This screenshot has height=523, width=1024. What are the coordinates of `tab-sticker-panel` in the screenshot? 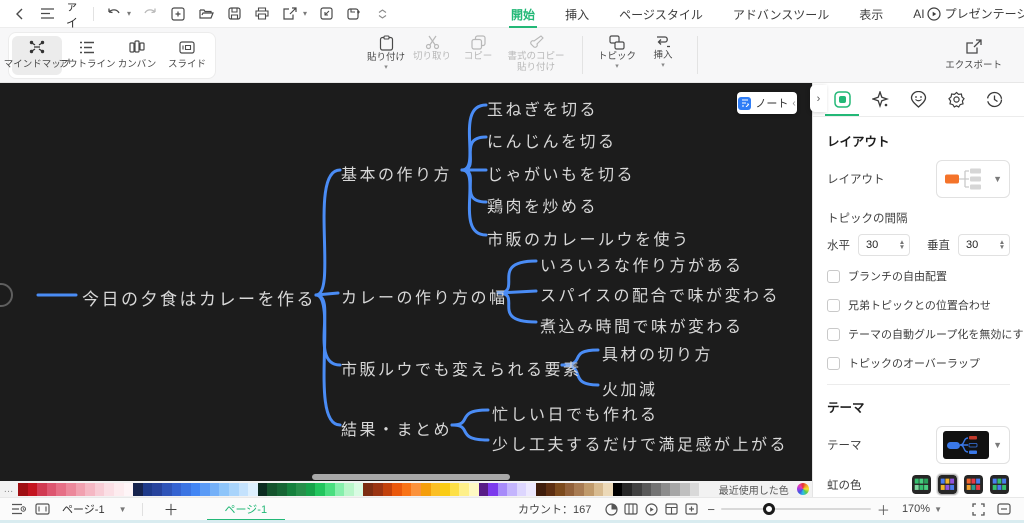 It's located at (918, 99).